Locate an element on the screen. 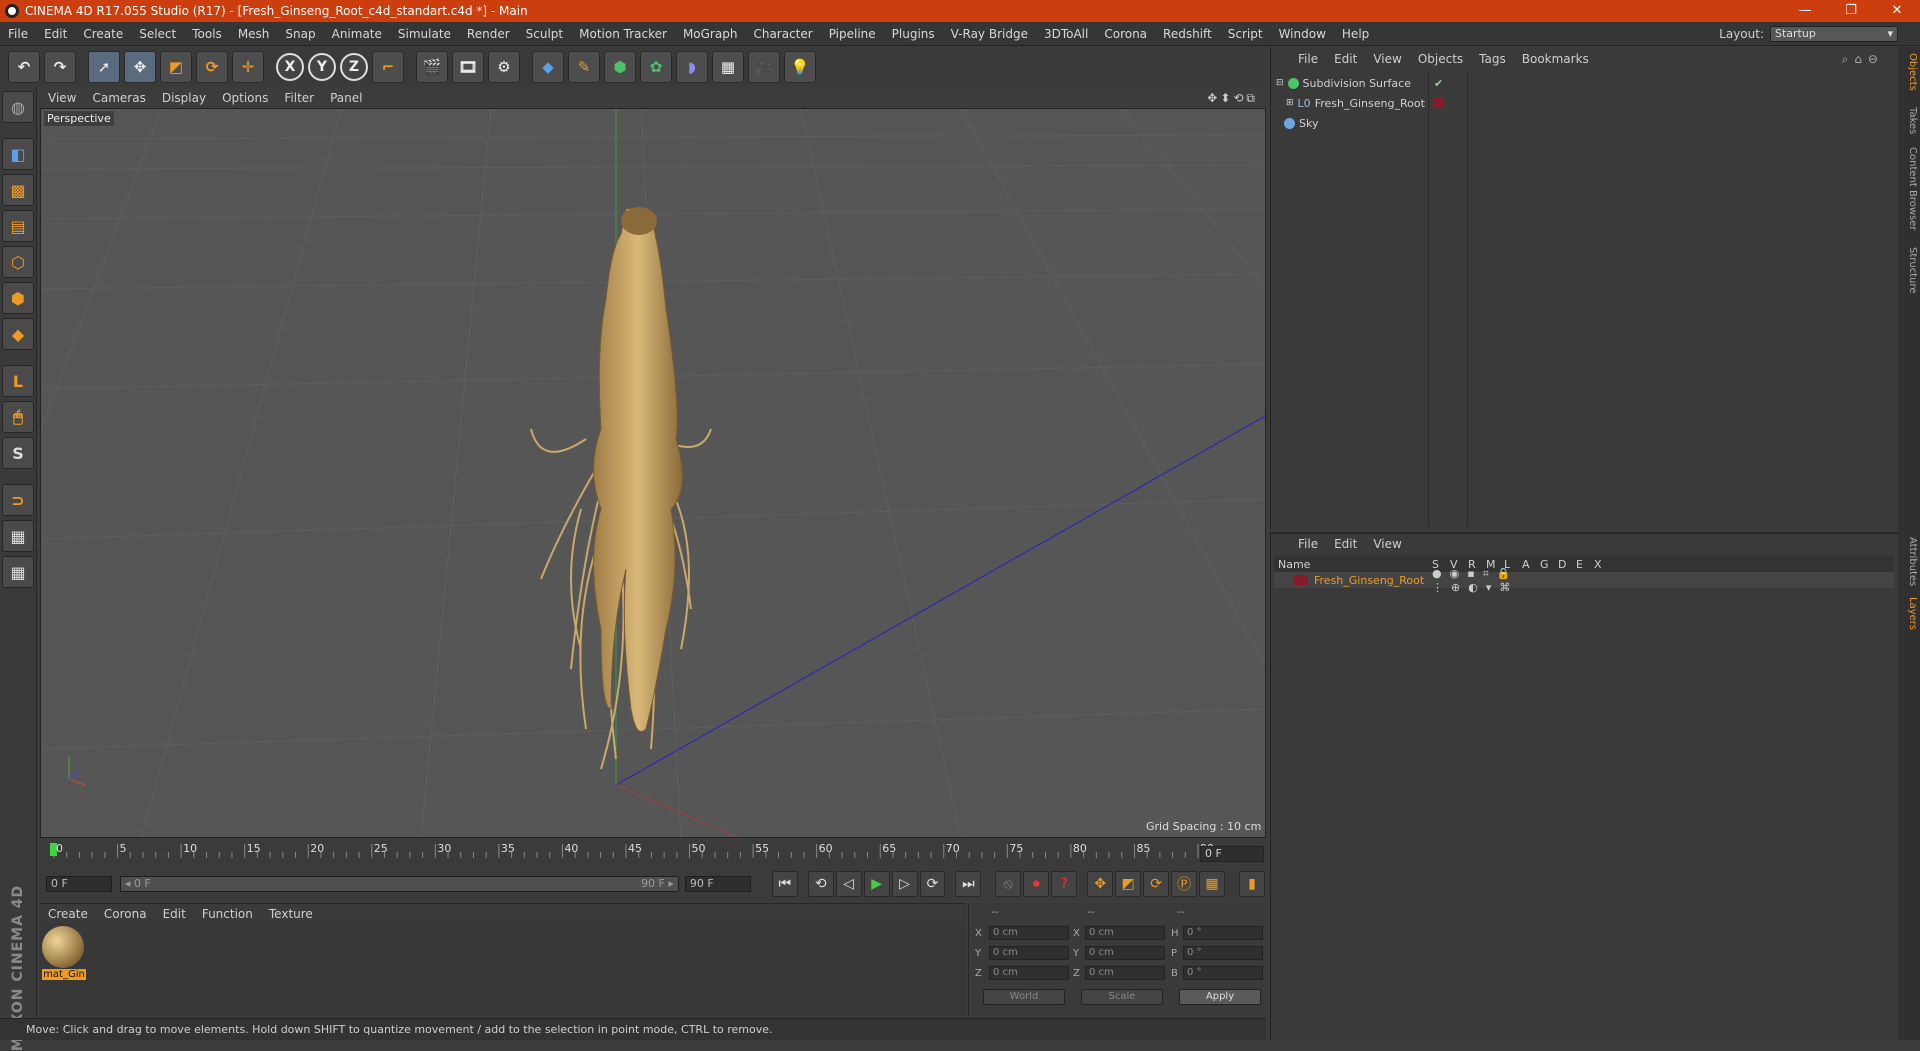 The image size is (1920, 1051). rotation-p-field: 0 ° is located at coordinates (1223, 953).